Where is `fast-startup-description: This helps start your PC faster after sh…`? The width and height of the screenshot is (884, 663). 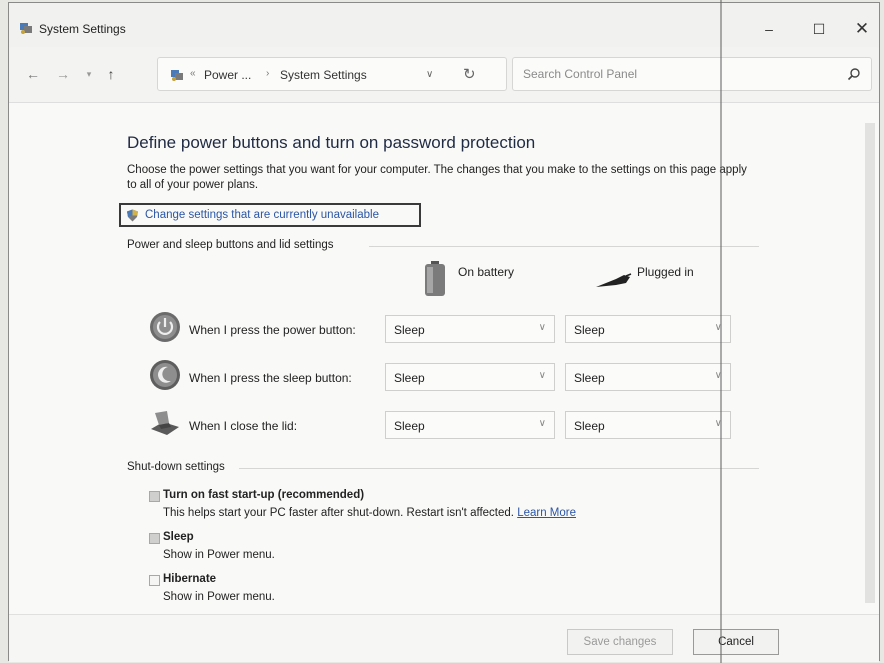 fast-startup-description: This helps start your PC faster after sh… is located at coordinates (369, 513).